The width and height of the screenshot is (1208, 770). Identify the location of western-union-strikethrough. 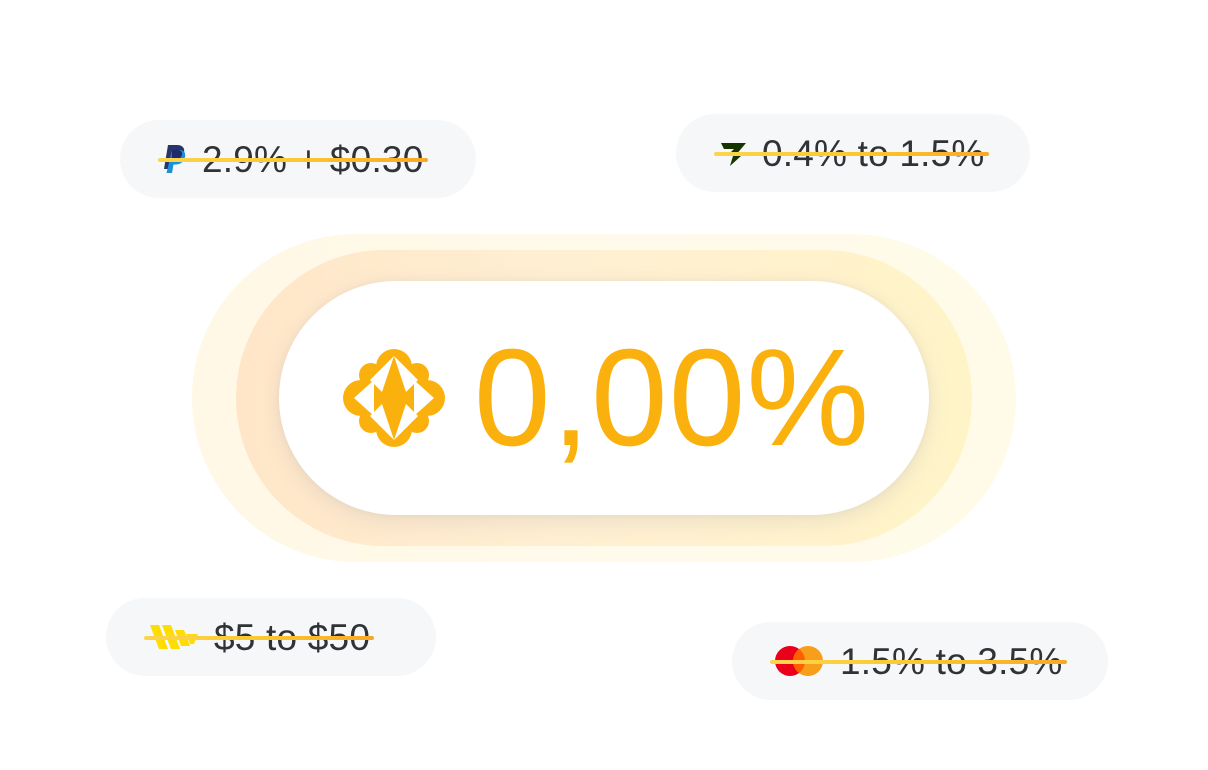
(259, 638).